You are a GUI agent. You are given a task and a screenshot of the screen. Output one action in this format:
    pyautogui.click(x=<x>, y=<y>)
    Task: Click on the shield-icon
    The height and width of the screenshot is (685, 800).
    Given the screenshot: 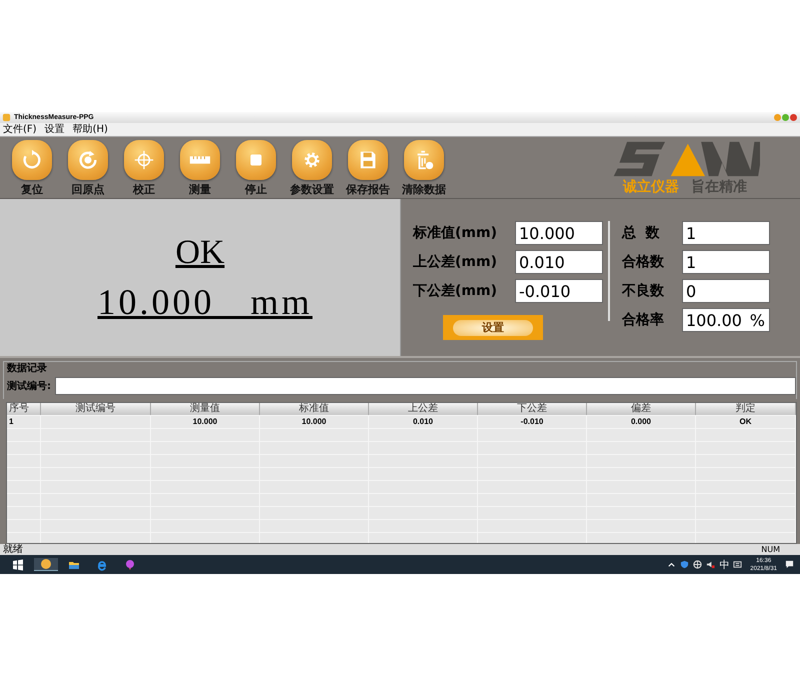 What is the action you would take?
    pyautogui.click(x=685, y=564)
    